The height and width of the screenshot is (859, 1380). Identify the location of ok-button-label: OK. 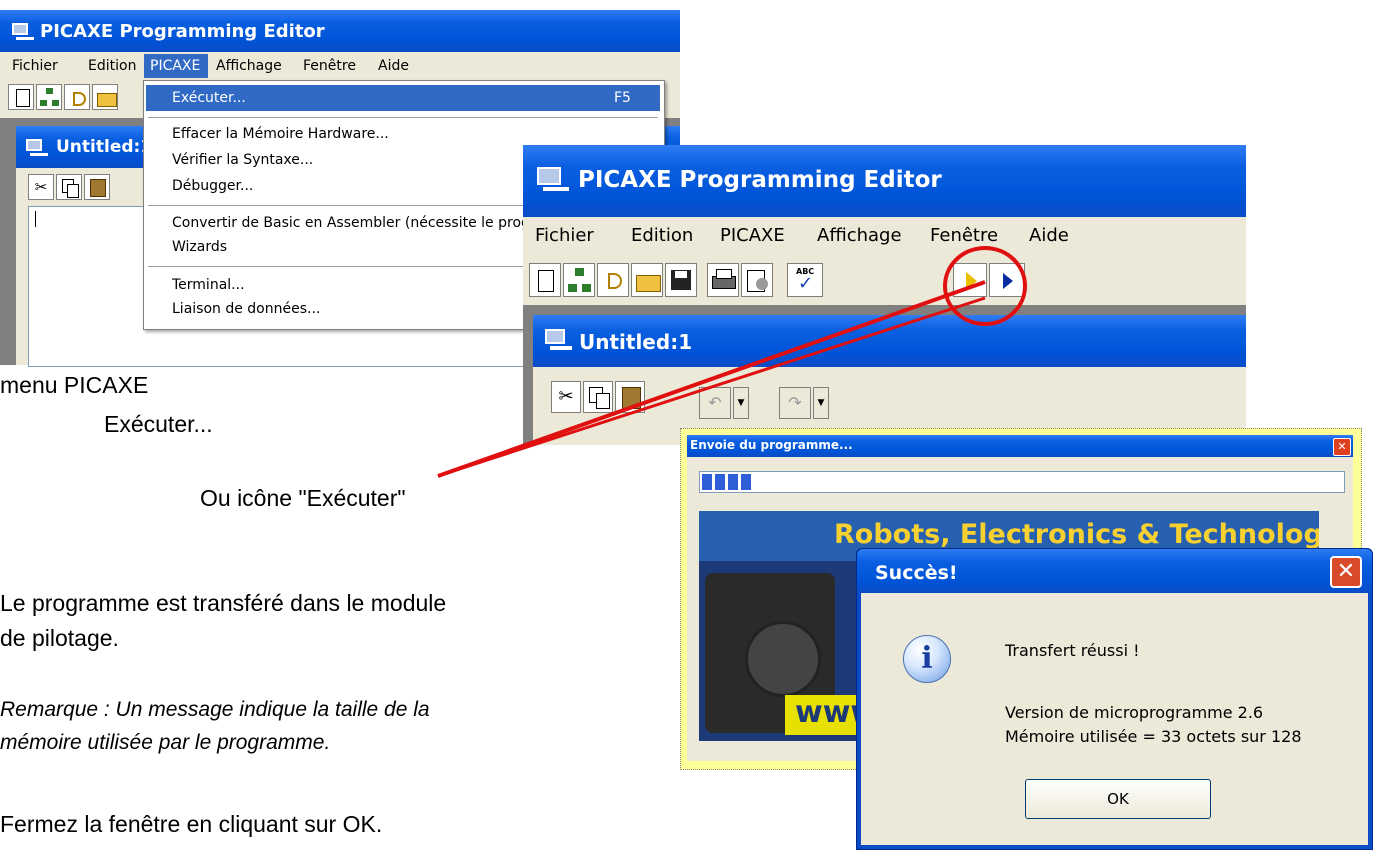
(1118, 799).